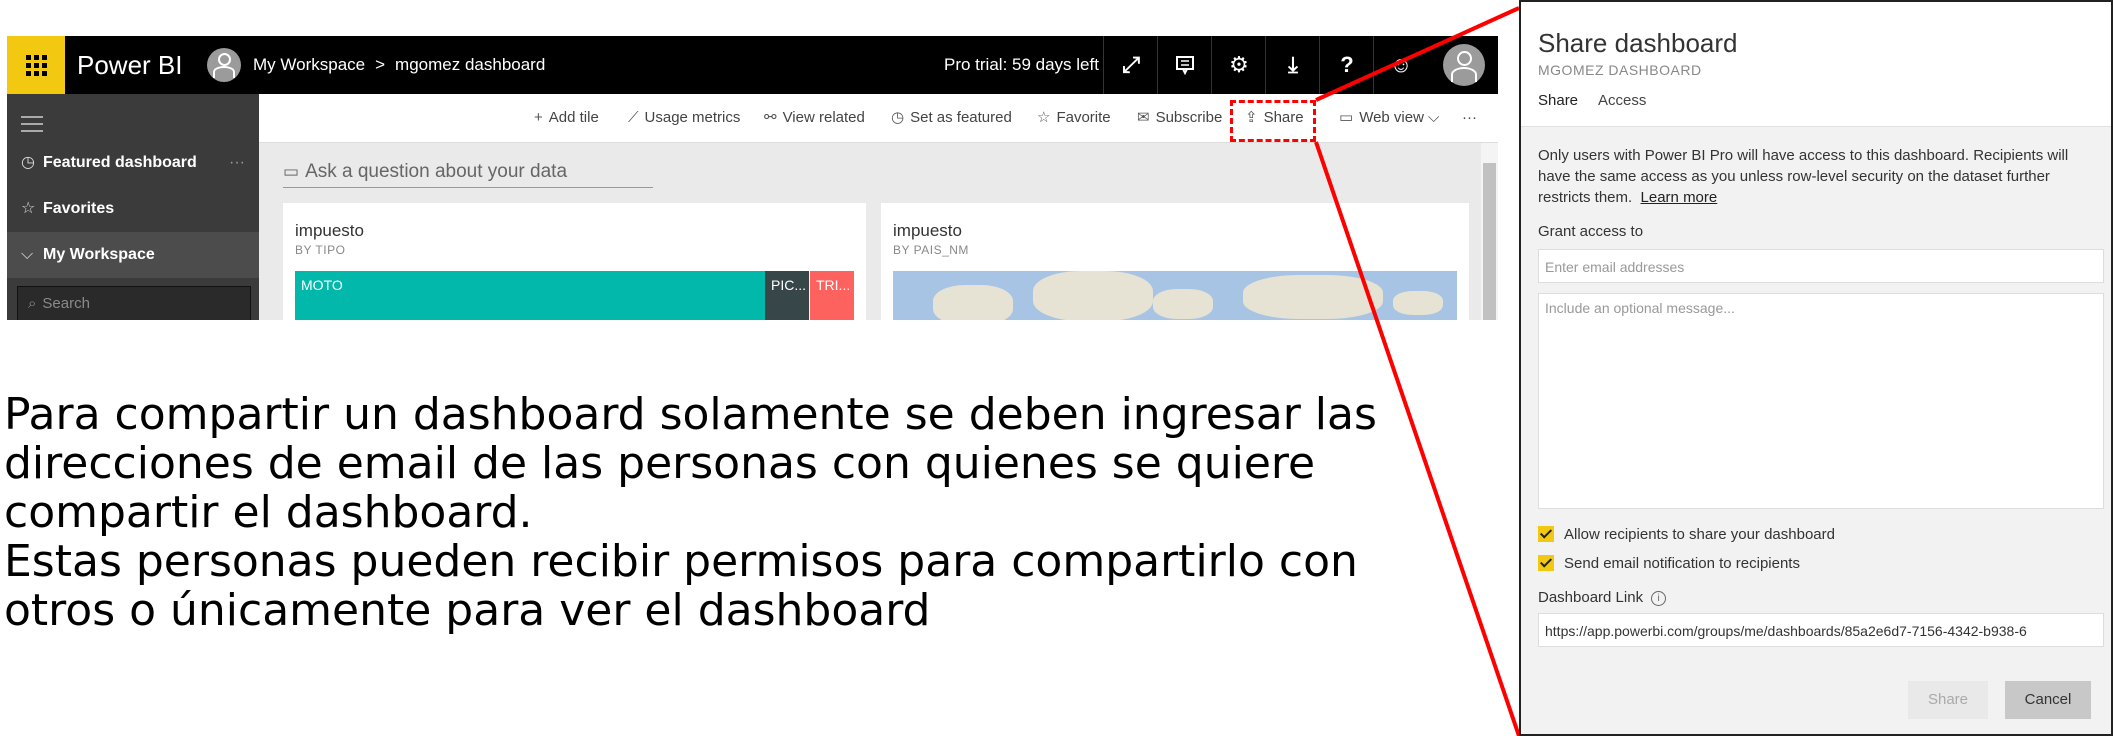 This screenshot has width=2113, height=736. What do you see at coordinates (1622, 100) in the screenshot?
I see `tab-access: Access` at bounding box center [1622, 100].